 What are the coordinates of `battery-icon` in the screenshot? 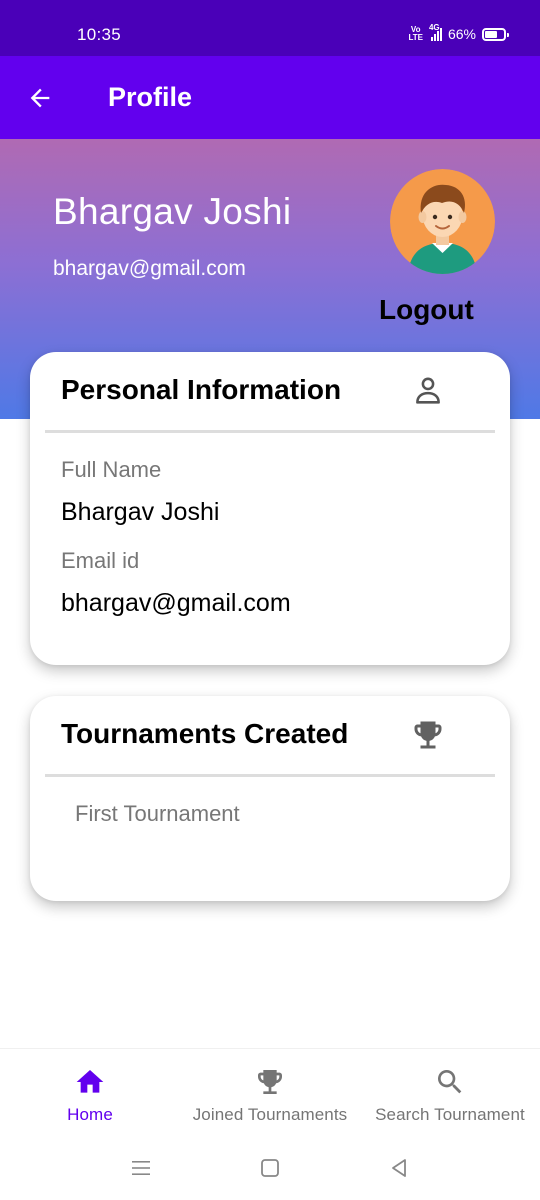 It's located at (495, 34).